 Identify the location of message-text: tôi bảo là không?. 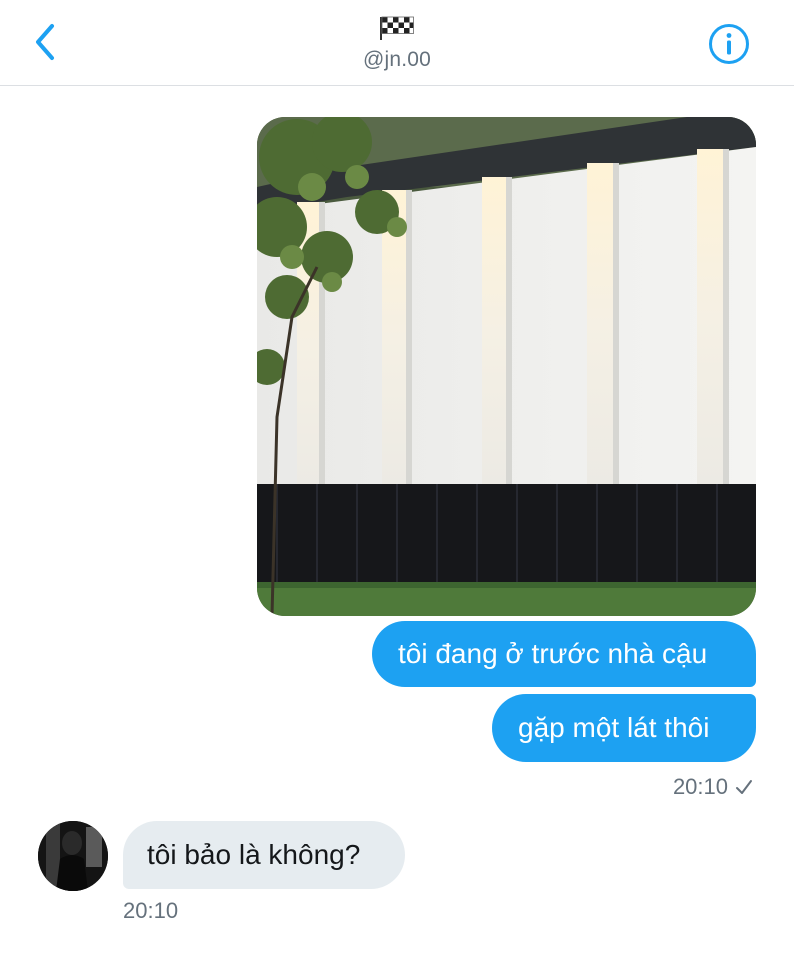
(254, 854).